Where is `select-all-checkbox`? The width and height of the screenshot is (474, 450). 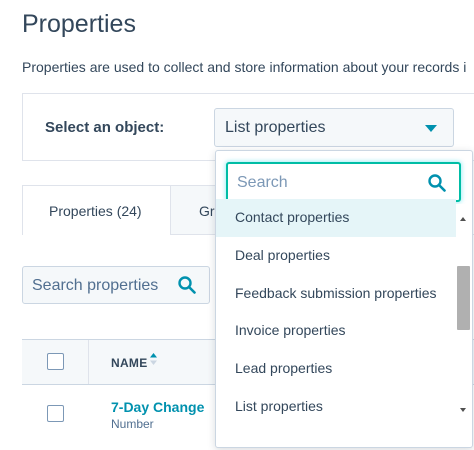 select-all-checkbox is located at coordinates (55, 361).